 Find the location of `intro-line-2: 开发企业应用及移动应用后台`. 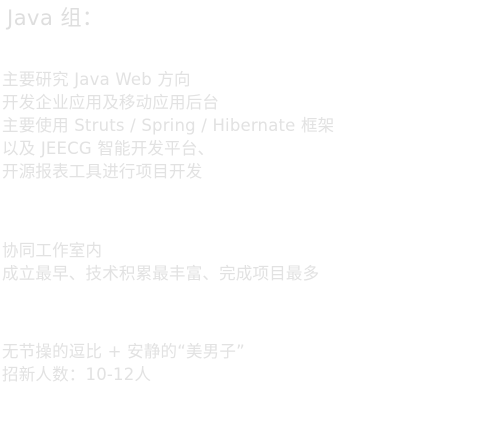

intro-line-2: 开发企业应用及移动应用后台 is located at coordinates (111, 102).